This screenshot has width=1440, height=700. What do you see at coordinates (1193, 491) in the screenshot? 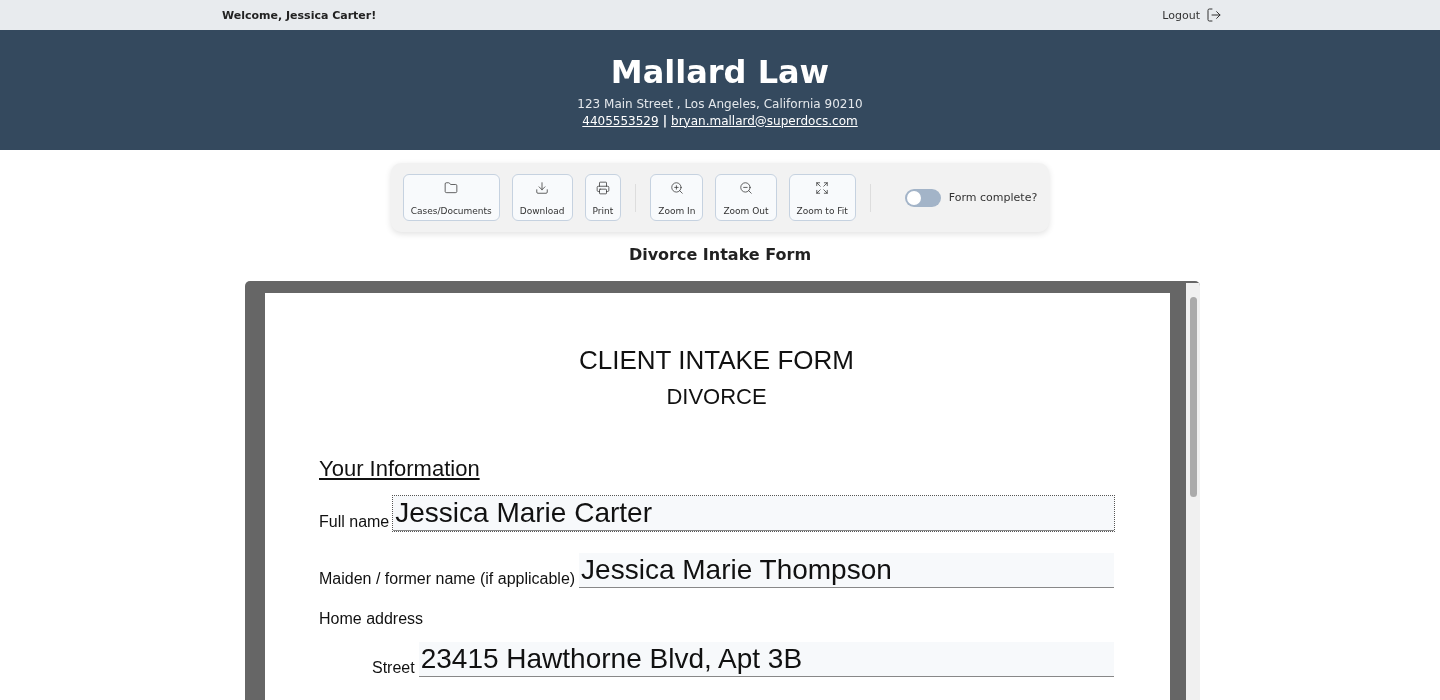
I see `scrollbar` at bounding box center [1193, 491].